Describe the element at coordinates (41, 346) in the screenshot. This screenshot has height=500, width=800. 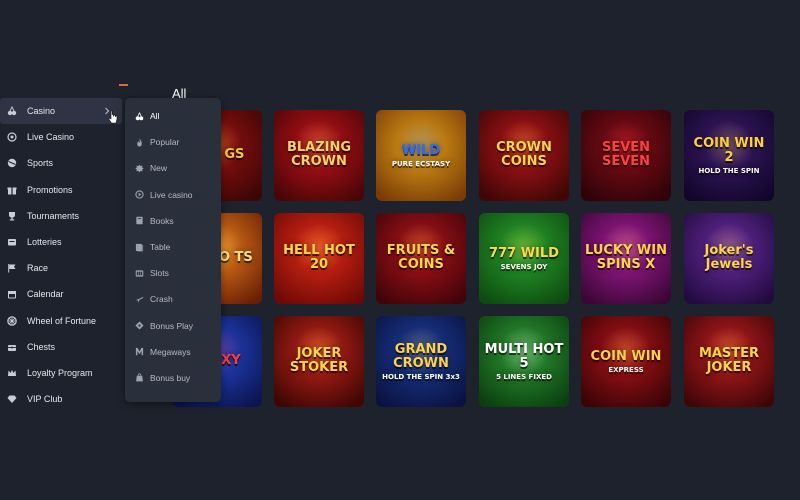
I see `sidebar-item-label: Chests` at that location.